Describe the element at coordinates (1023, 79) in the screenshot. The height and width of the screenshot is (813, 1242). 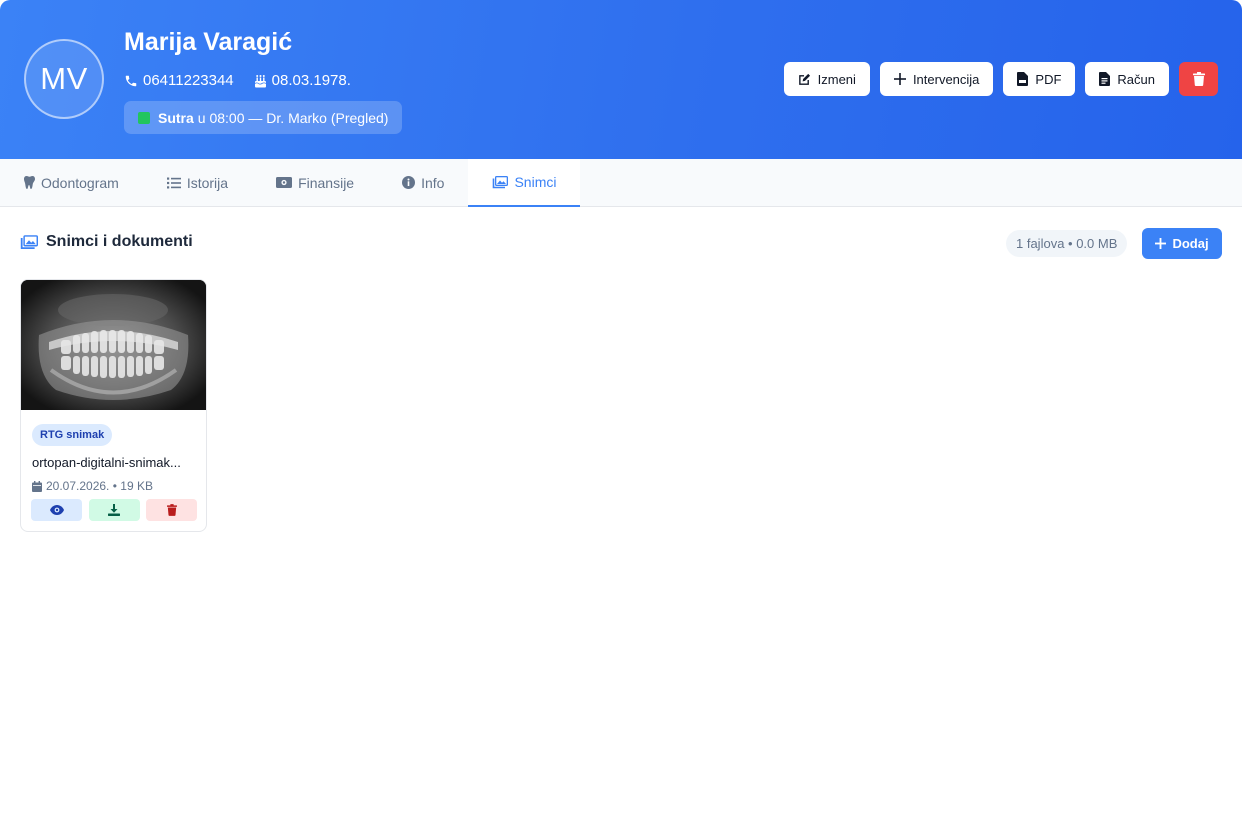
I see `pdf-file-icon` at that location.